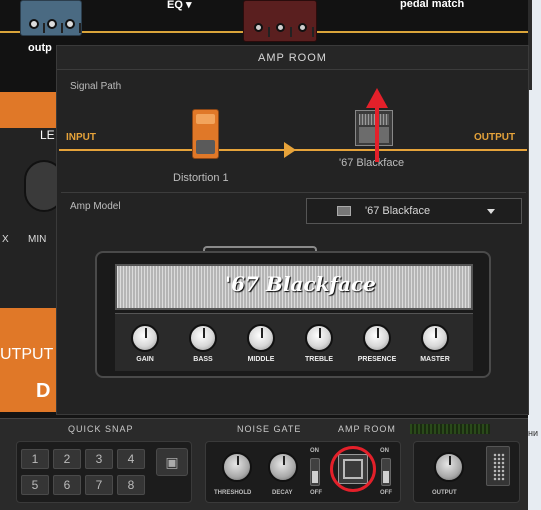  I want to click on grid-icon, so click(499, 467).